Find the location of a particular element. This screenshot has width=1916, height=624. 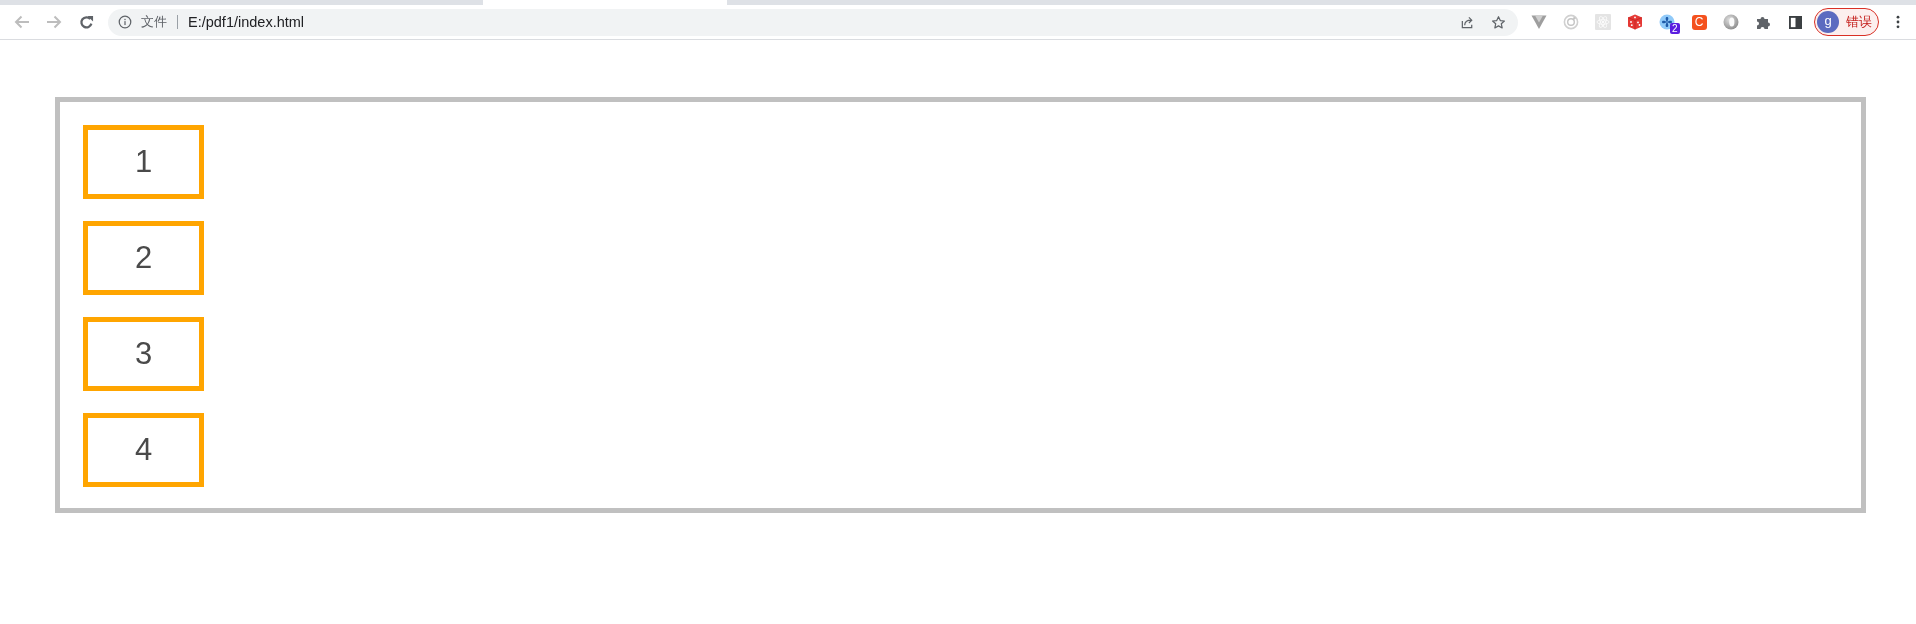

avatar-icon: g is located at coordinates (1828, 22).